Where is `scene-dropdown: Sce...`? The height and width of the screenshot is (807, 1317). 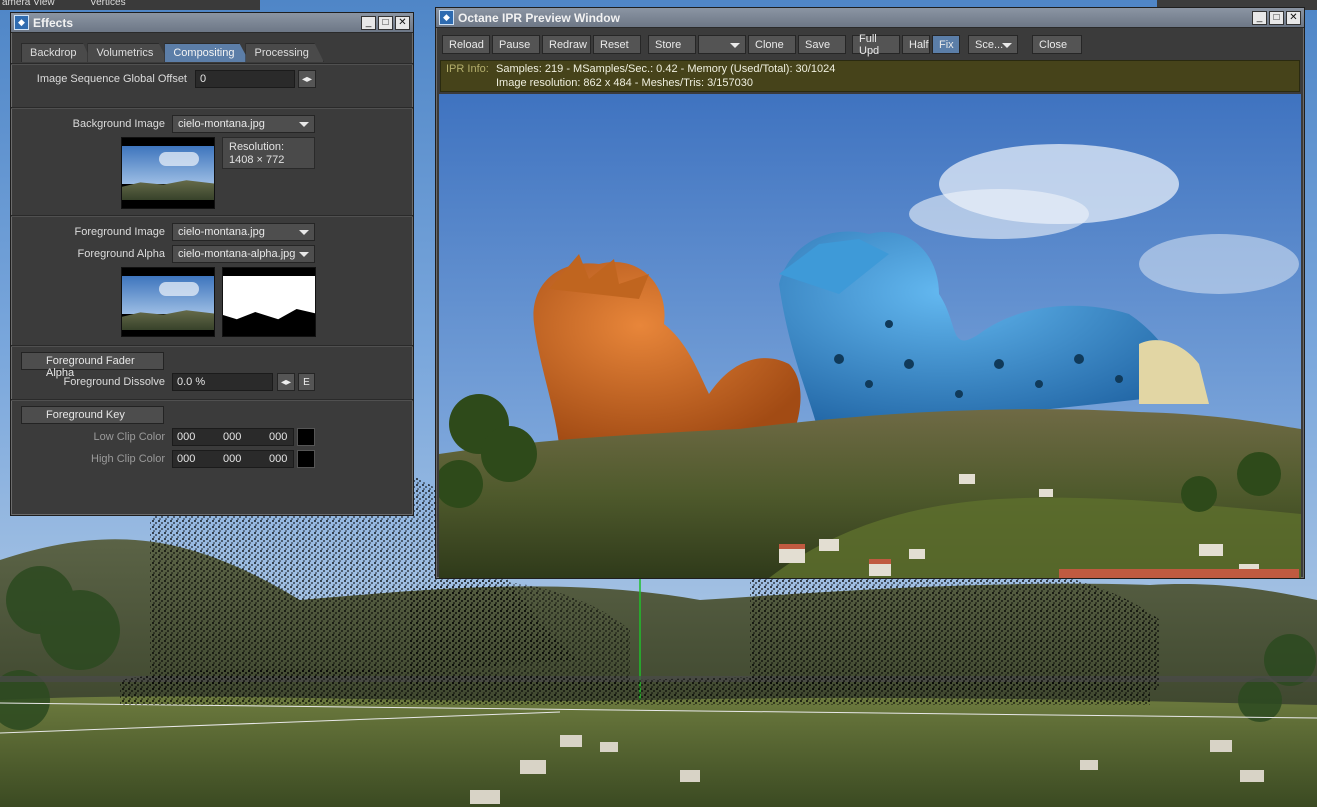
scene-dropdown: Sce... is located at coordinates (993, 44).